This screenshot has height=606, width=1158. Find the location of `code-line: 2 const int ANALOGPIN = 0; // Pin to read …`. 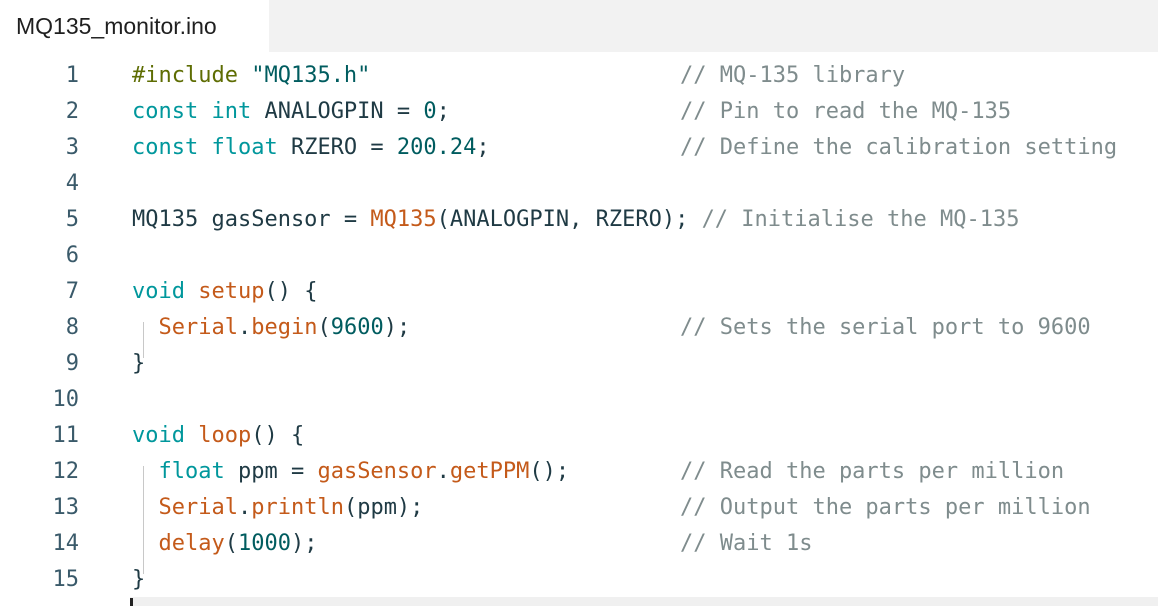

code-line: 2 const int ANALOGPIN = 0; // Pin to read … is located at coordinates (579, 112).